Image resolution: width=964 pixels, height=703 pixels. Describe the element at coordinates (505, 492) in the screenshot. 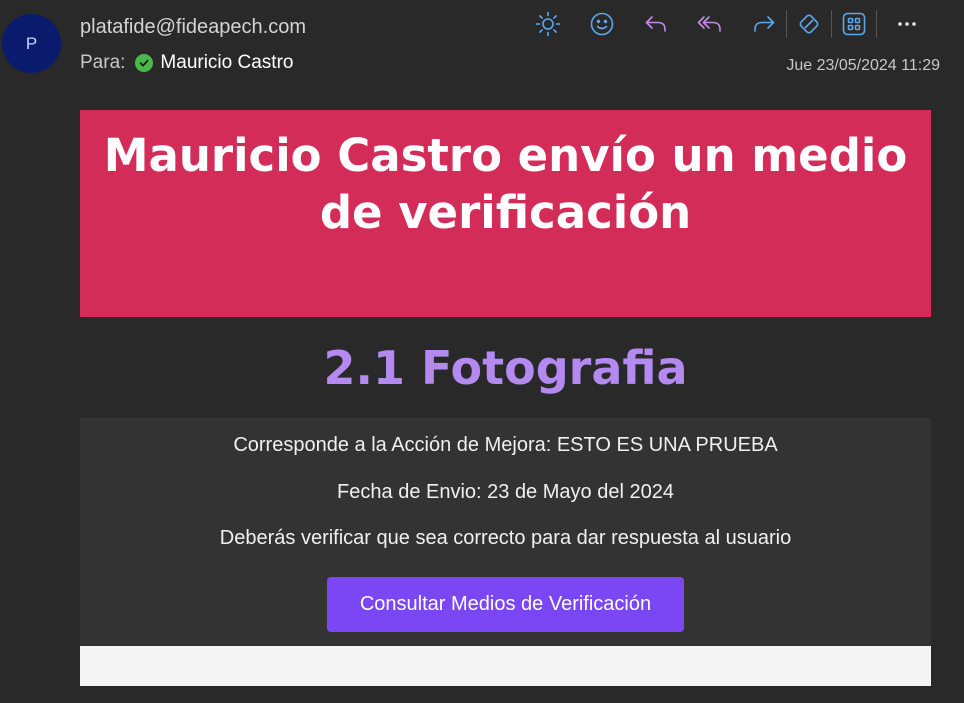

I see `date-line: Fecha de Envio: 23 de Mayo del 2024` at that location.